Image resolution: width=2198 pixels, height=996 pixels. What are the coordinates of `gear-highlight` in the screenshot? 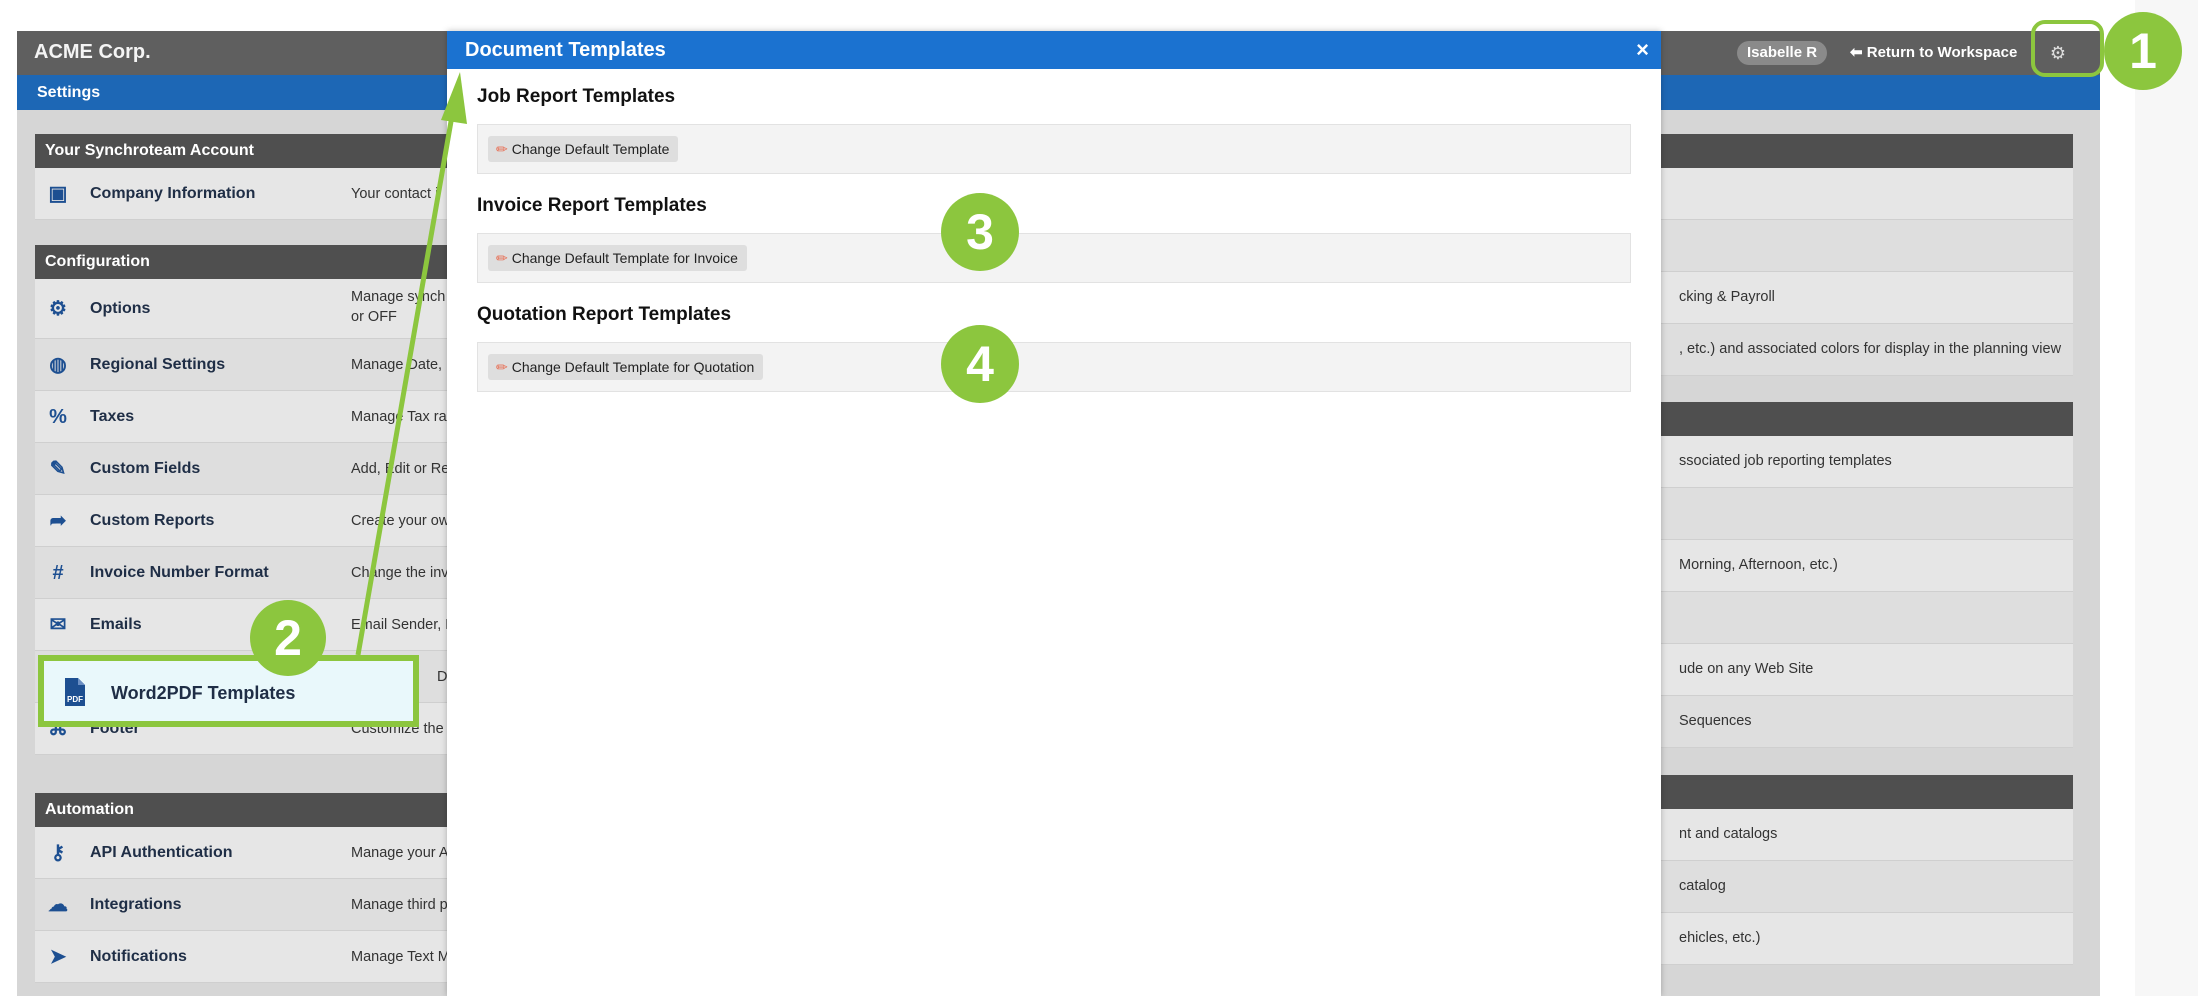 It's located at (2067, 48).